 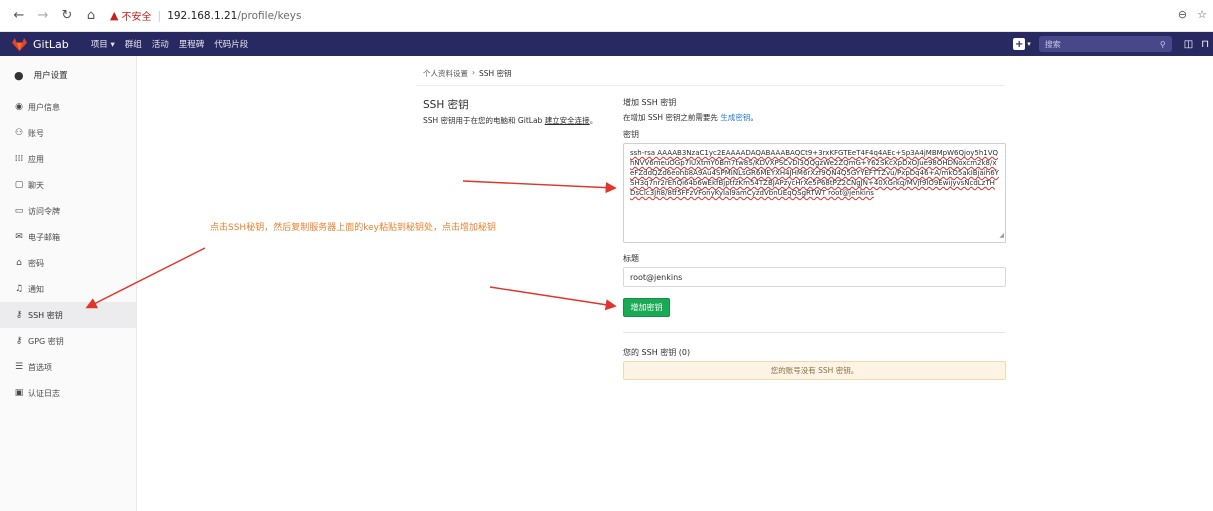 I want to click on plus-icon: +, so click(x=1019, y=44).